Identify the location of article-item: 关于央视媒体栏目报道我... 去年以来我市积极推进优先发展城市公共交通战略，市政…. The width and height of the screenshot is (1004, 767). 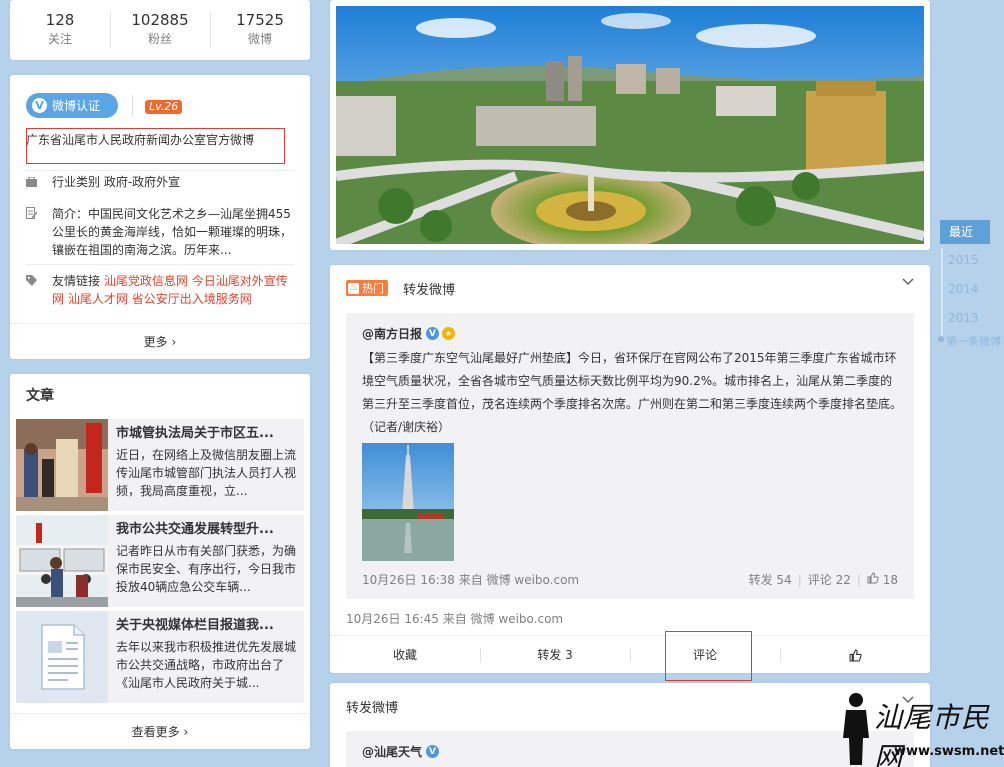
(160, 657).